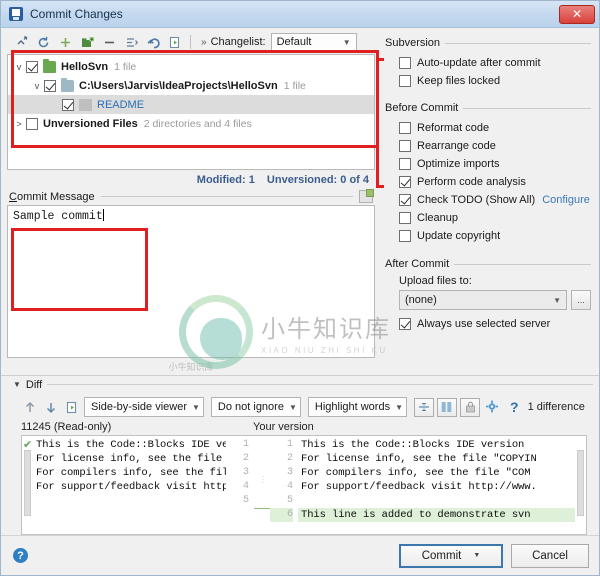 This screenshot has width=600, height=576. What do you see at coordinates (20, 555) in the screenshot?
I see `help-button: ?` at bounding box center [20, 555].